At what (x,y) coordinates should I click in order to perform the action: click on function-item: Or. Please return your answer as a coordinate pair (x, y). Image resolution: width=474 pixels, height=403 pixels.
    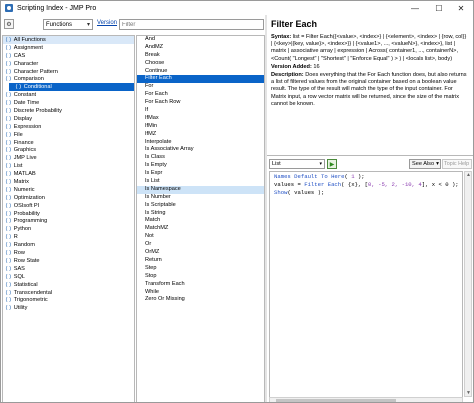
    Looking at the image, I should click on (200, 245).